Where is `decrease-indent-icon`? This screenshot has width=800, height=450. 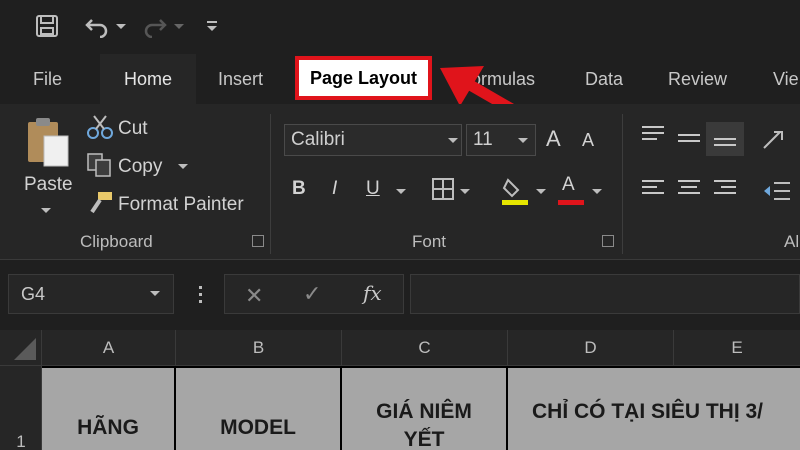
decrease-indent-icon is located at coordinates (776, 191).